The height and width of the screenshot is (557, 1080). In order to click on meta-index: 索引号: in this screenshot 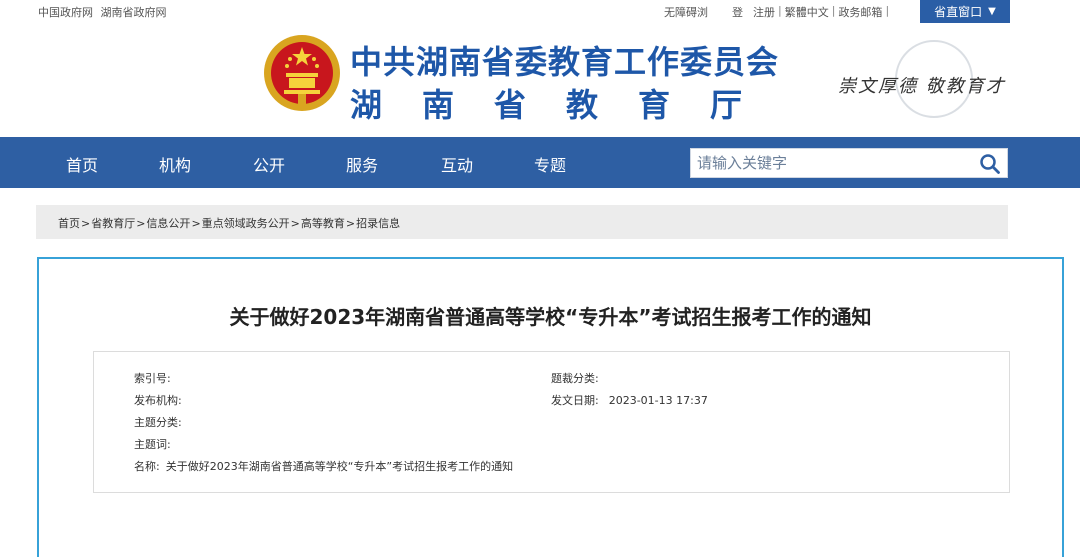, I will do `click(156, 378)`.